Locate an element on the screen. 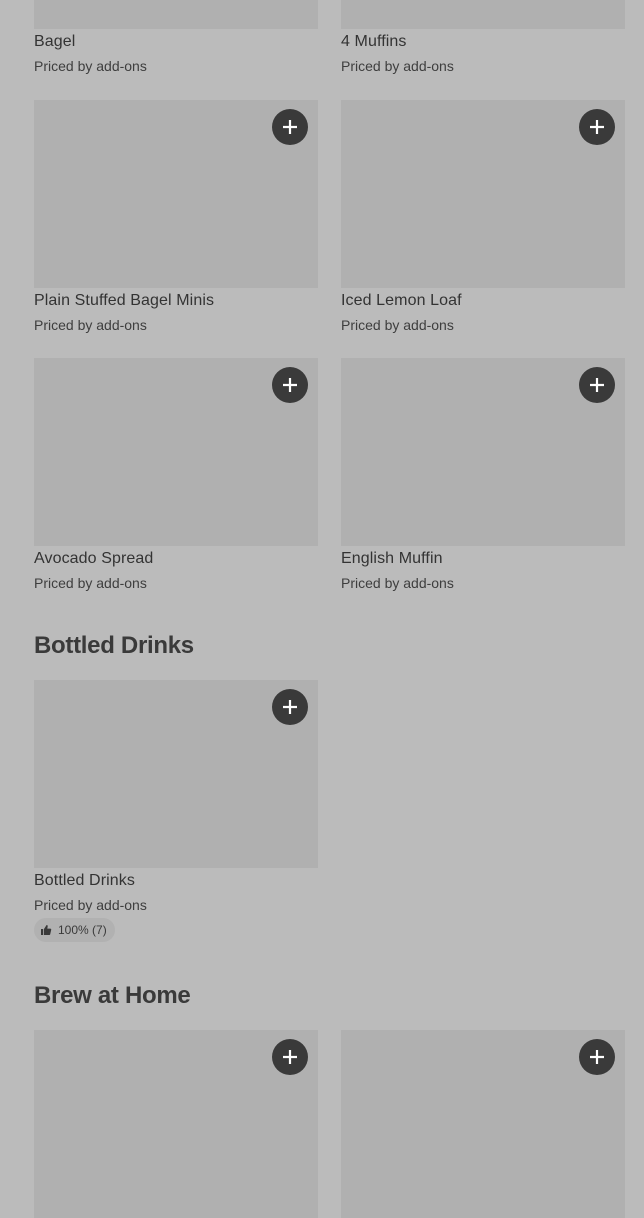  item-name: English Muffin is located at coordinates (392, 558).